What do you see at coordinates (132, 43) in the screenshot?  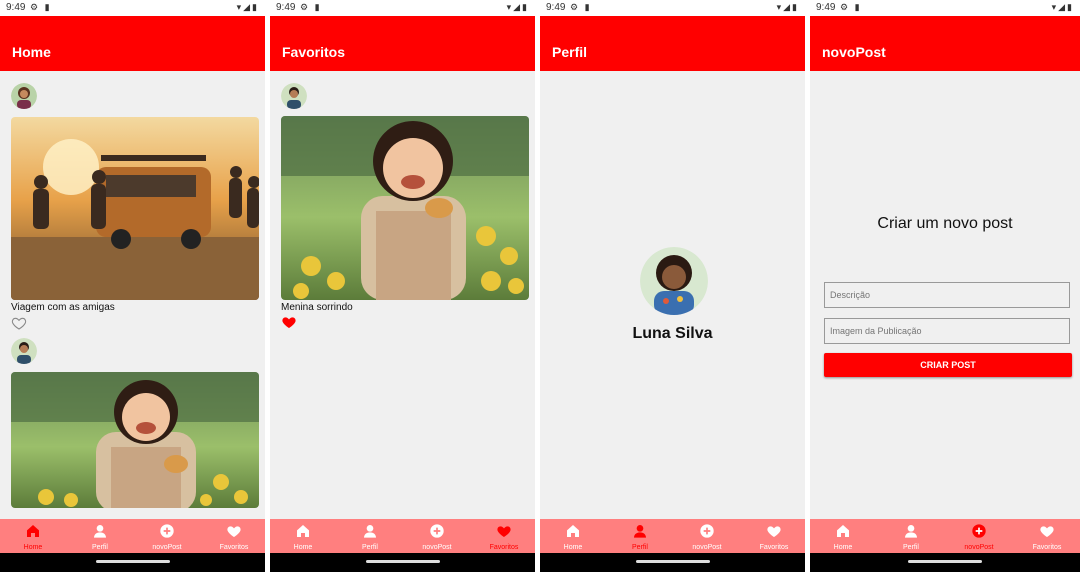 I see `app-bar: Home` at bounding box center [132, 43].